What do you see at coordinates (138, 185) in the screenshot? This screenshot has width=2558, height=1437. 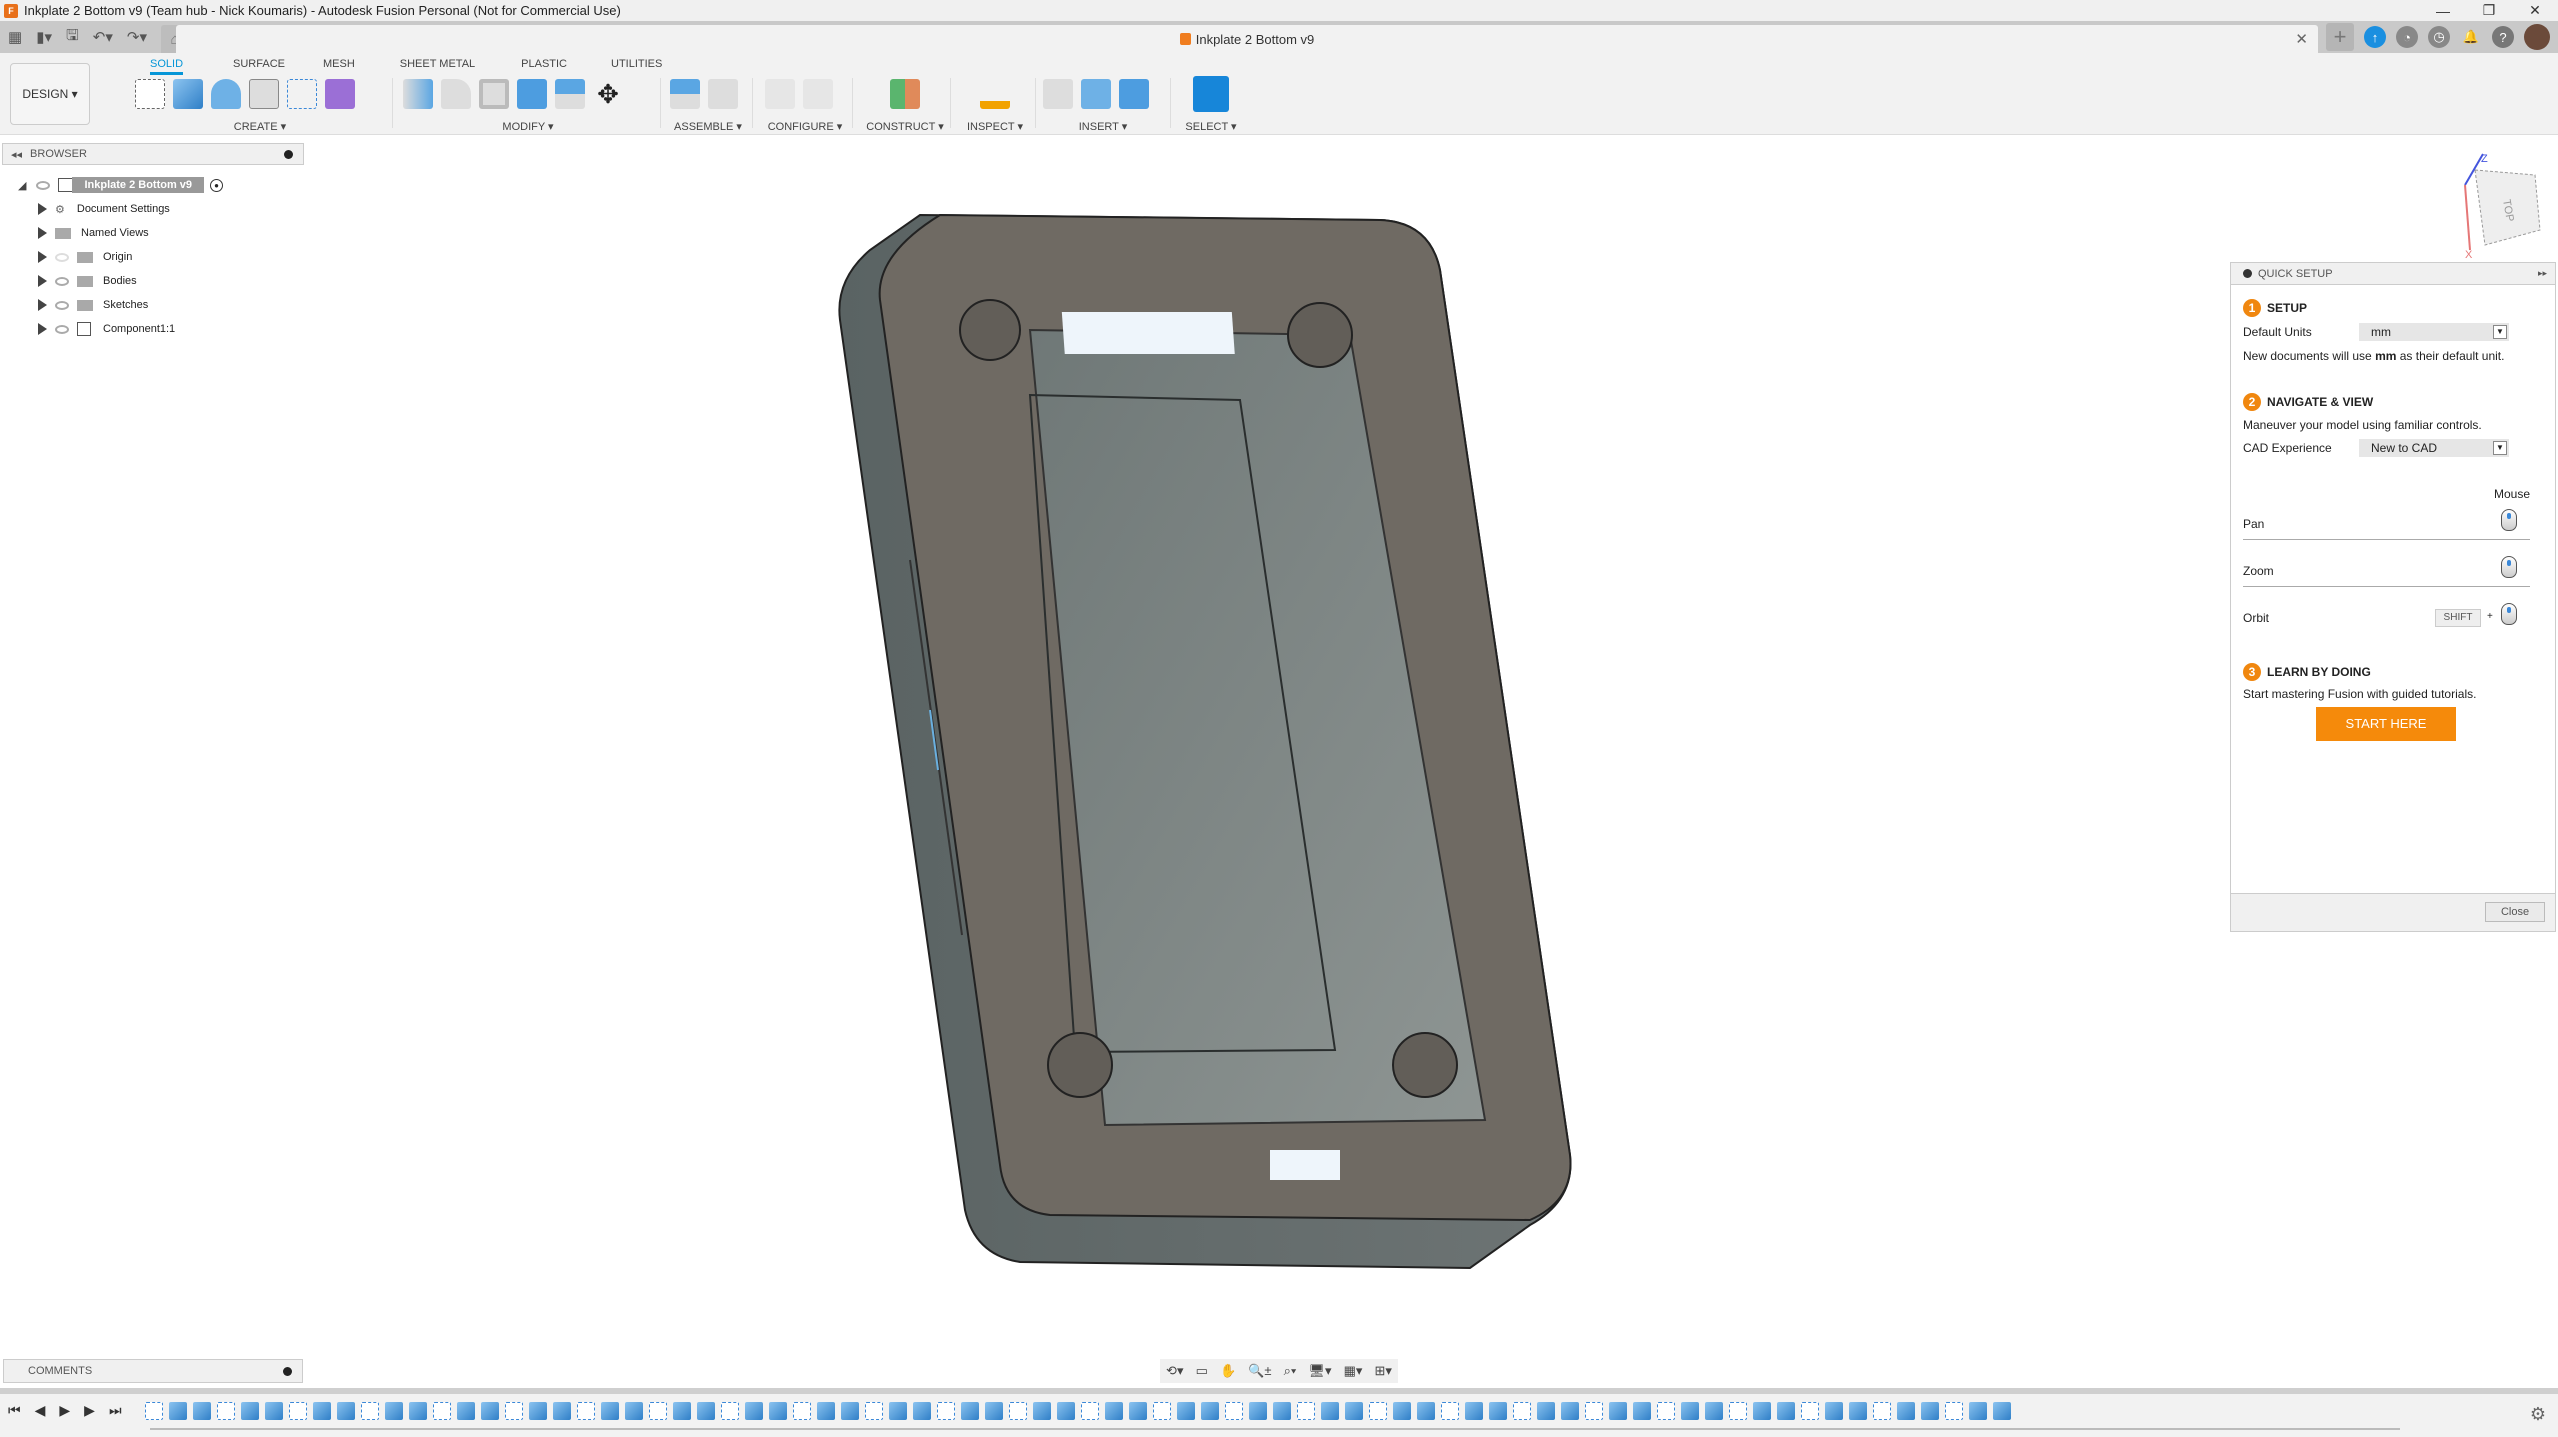 I see `root-component-label: Inkplate 2 Bottom v9` at bounding box center [138, 185].